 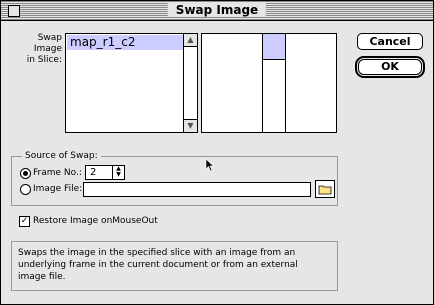 What do you see at coordinates (93, 172) in the screenshot?
I see `frame-number-value: 2` at bounding box center [93, 172].